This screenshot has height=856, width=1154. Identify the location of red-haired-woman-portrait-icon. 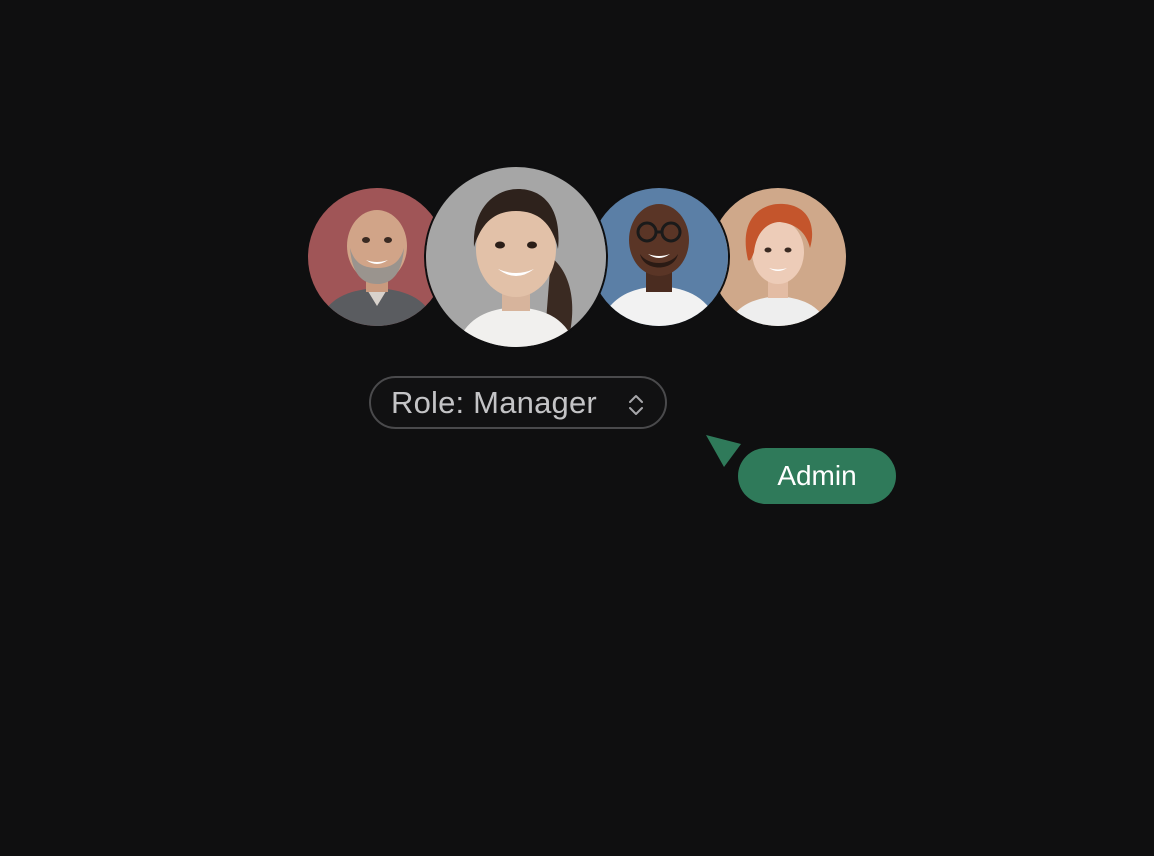
(778, 257).